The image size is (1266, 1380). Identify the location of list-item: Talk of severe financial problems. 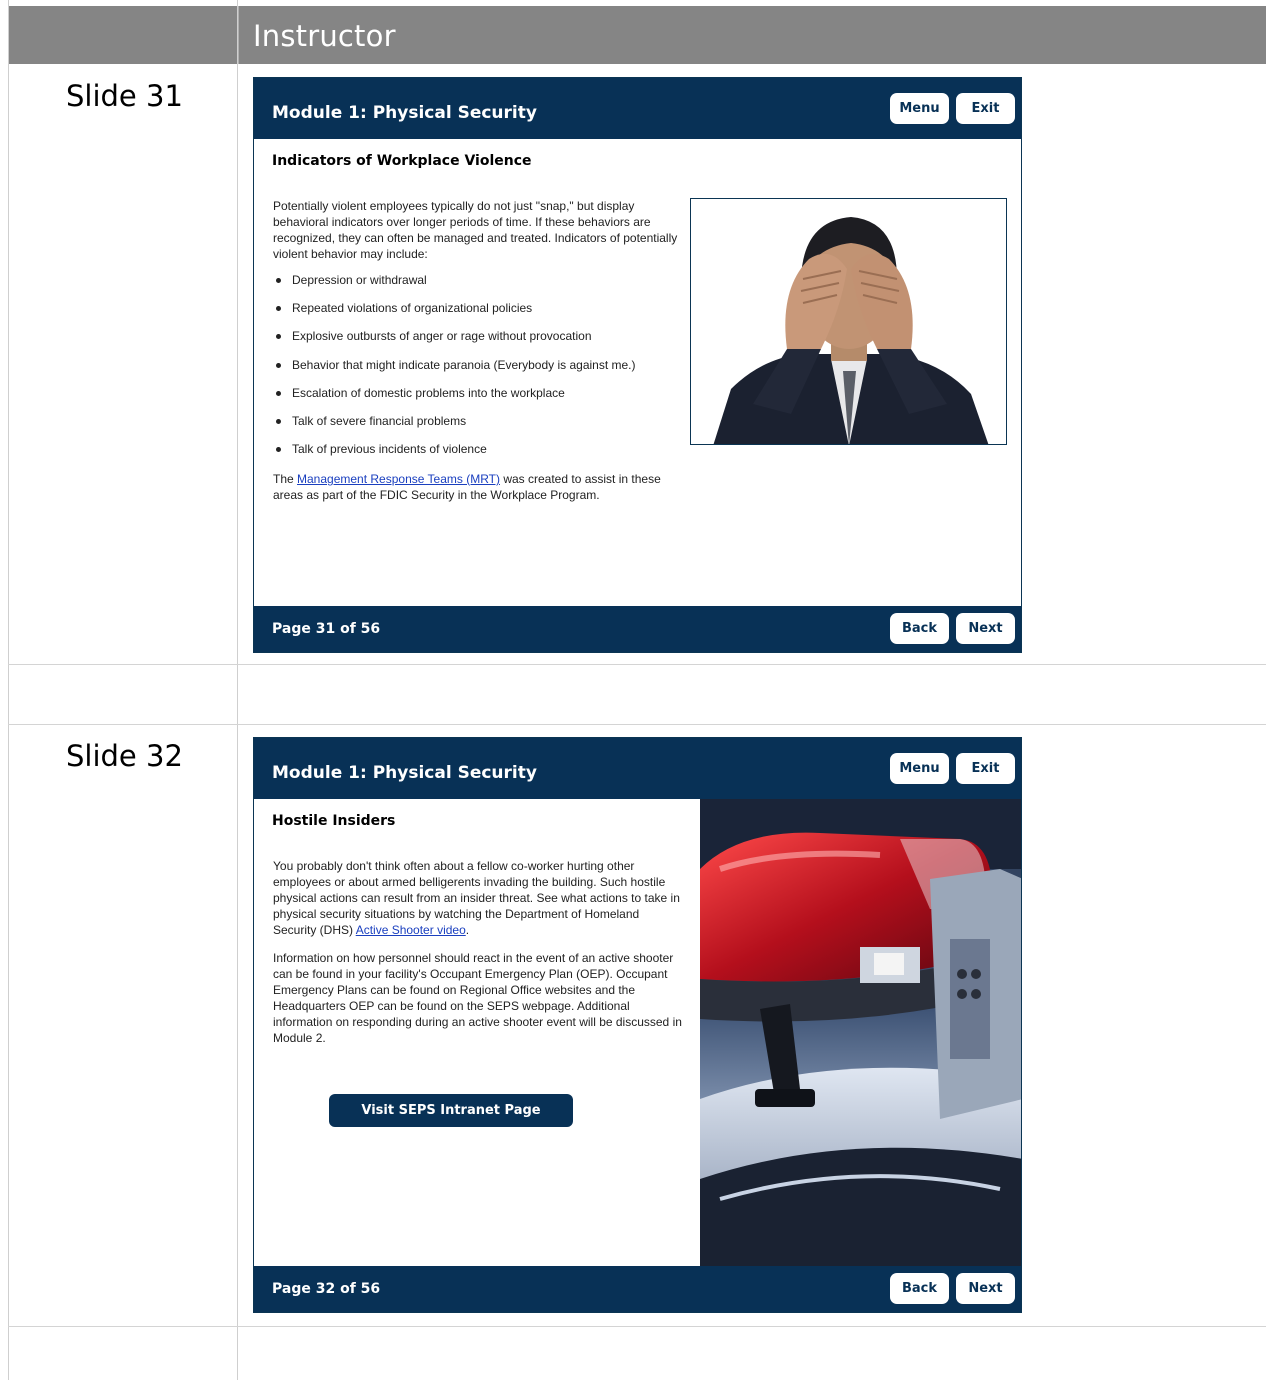
(454, 428).